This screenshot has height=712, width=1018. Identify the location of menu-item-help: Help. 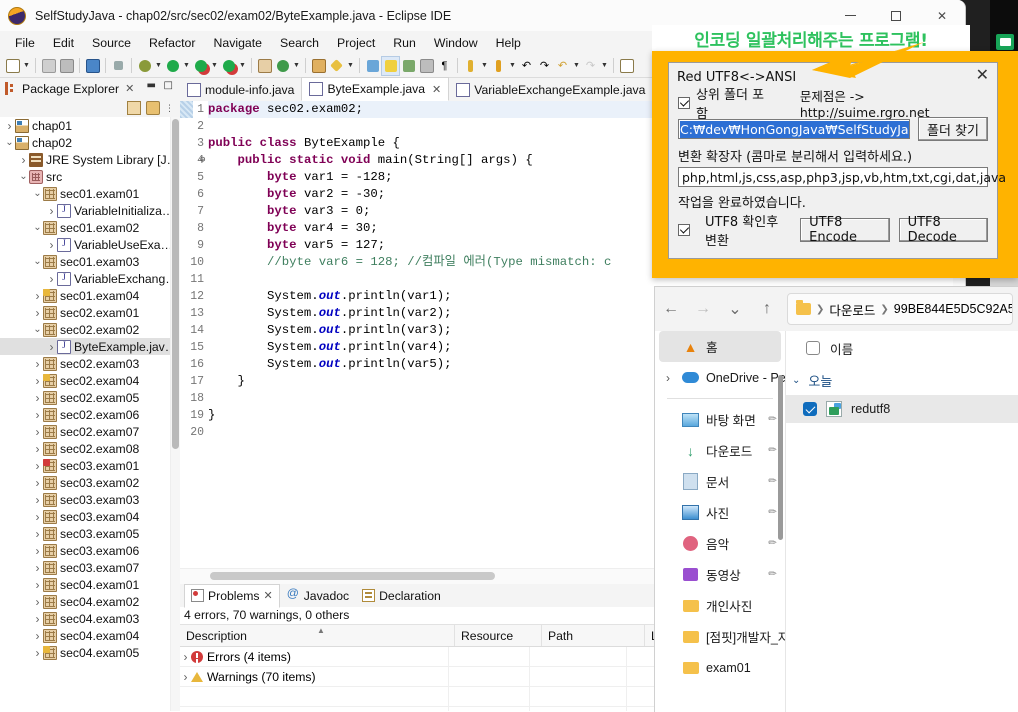
(508, 43).